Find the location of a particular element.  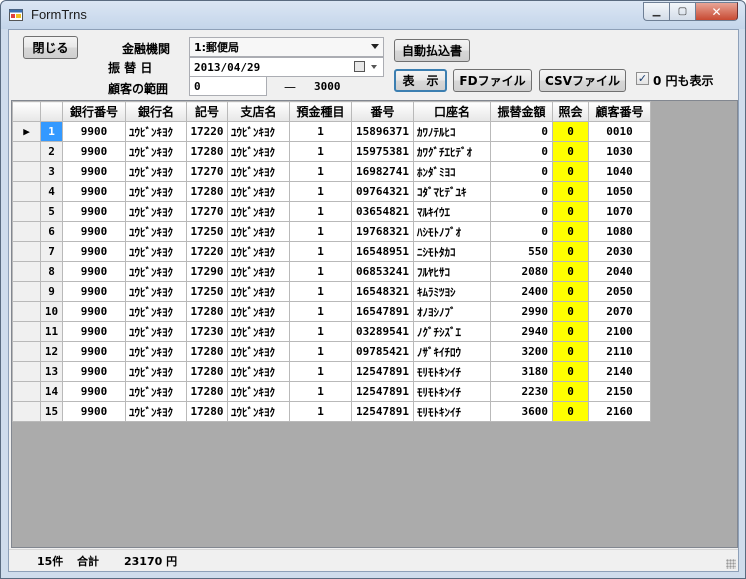

table-cell: 8 is located at coordinates (51, 271).